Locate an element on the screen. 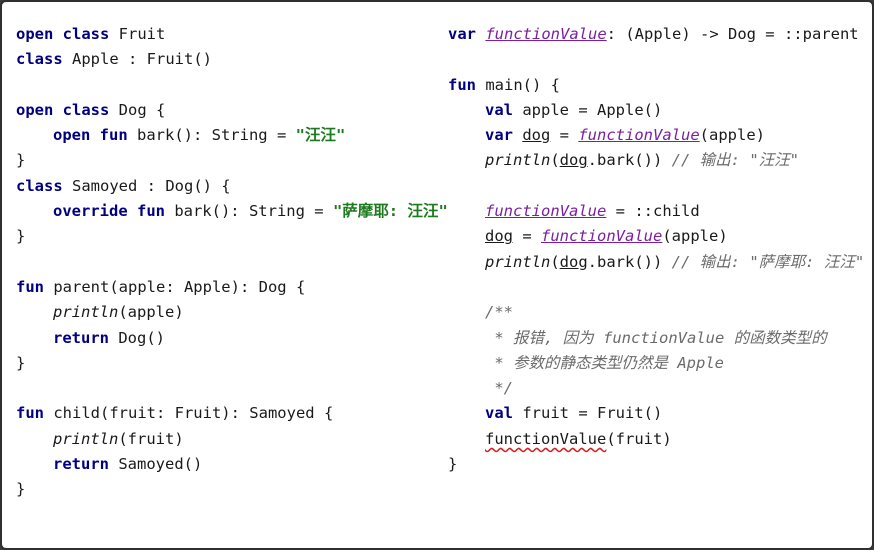 The image size is (874, 550). right-code-line: } is located at coordinates (656, 464).